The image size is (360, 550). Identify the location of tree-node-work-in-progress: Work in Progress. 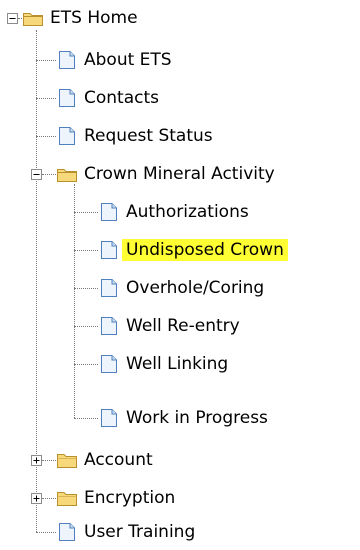
(185, 418).